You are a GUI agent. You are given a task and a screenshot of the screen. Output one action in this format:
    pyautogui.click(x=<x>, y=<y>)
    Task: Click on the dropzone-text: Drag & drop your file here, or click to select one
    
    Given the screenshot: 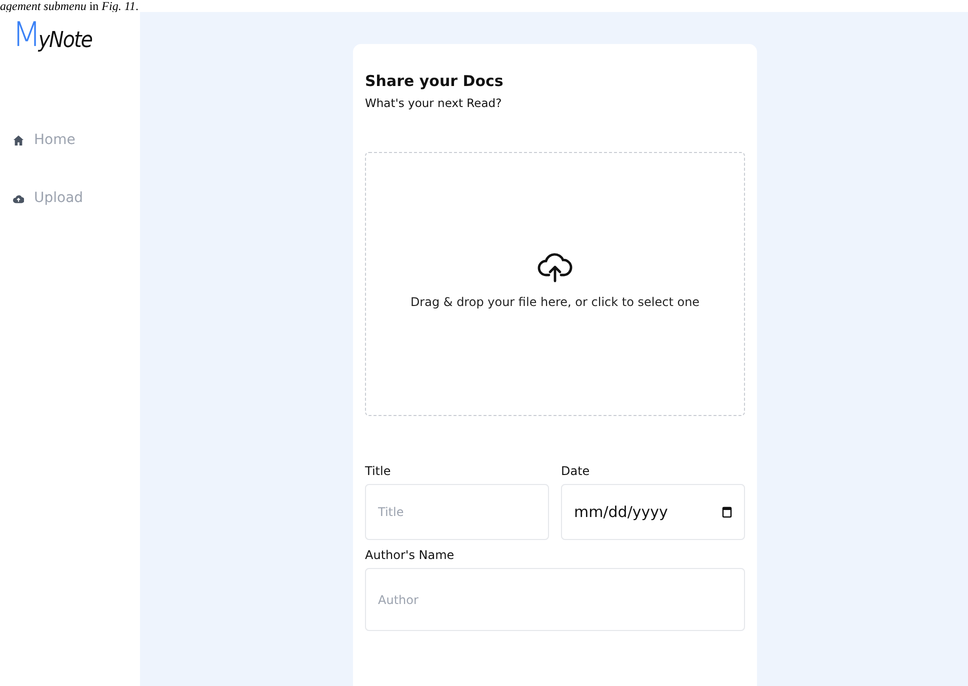 What is the action you would take?
    pyautogui.click(x=555, y=302)
    